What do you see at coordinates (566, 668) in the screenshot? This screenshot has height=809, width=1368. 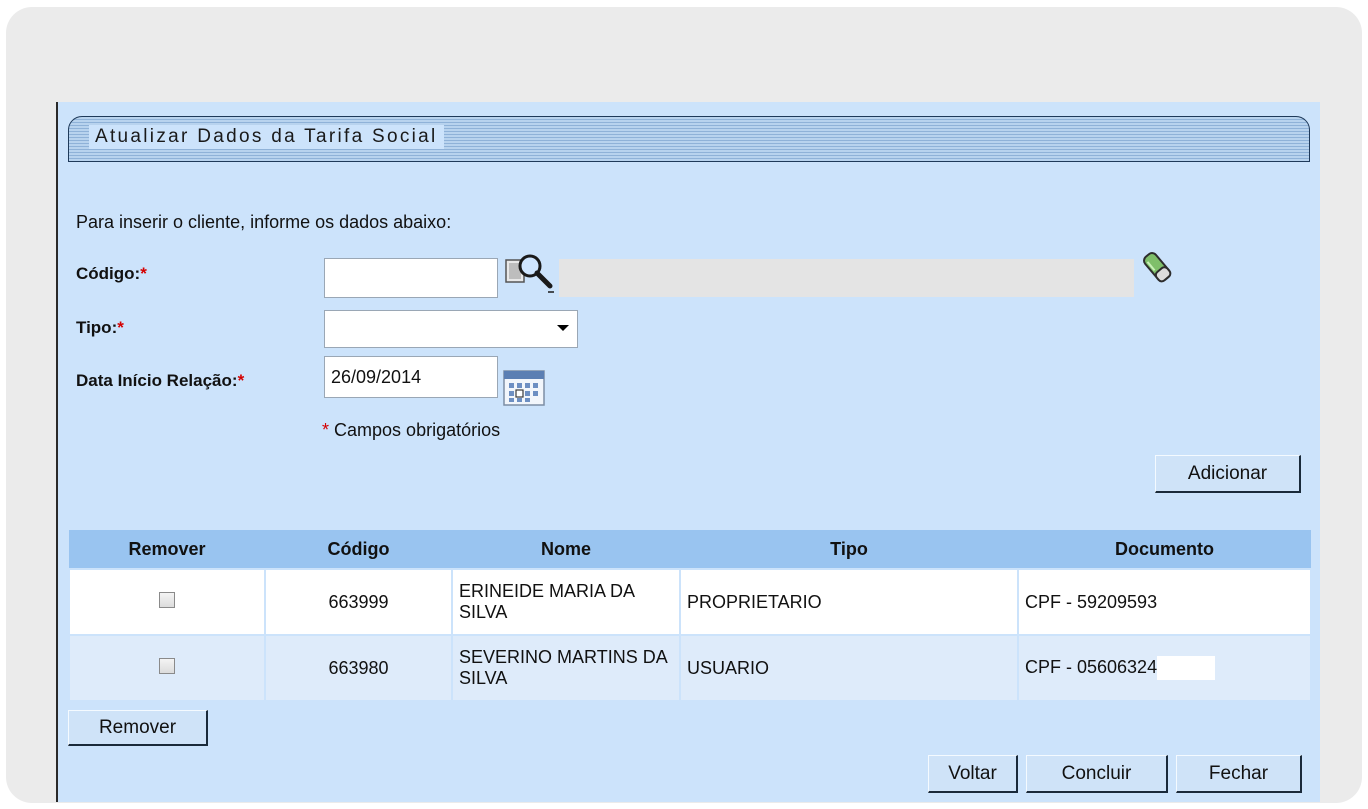 I see `nome-cell: SEVERINO MARTINS DA SILVA` at bounding box center [566, 668].